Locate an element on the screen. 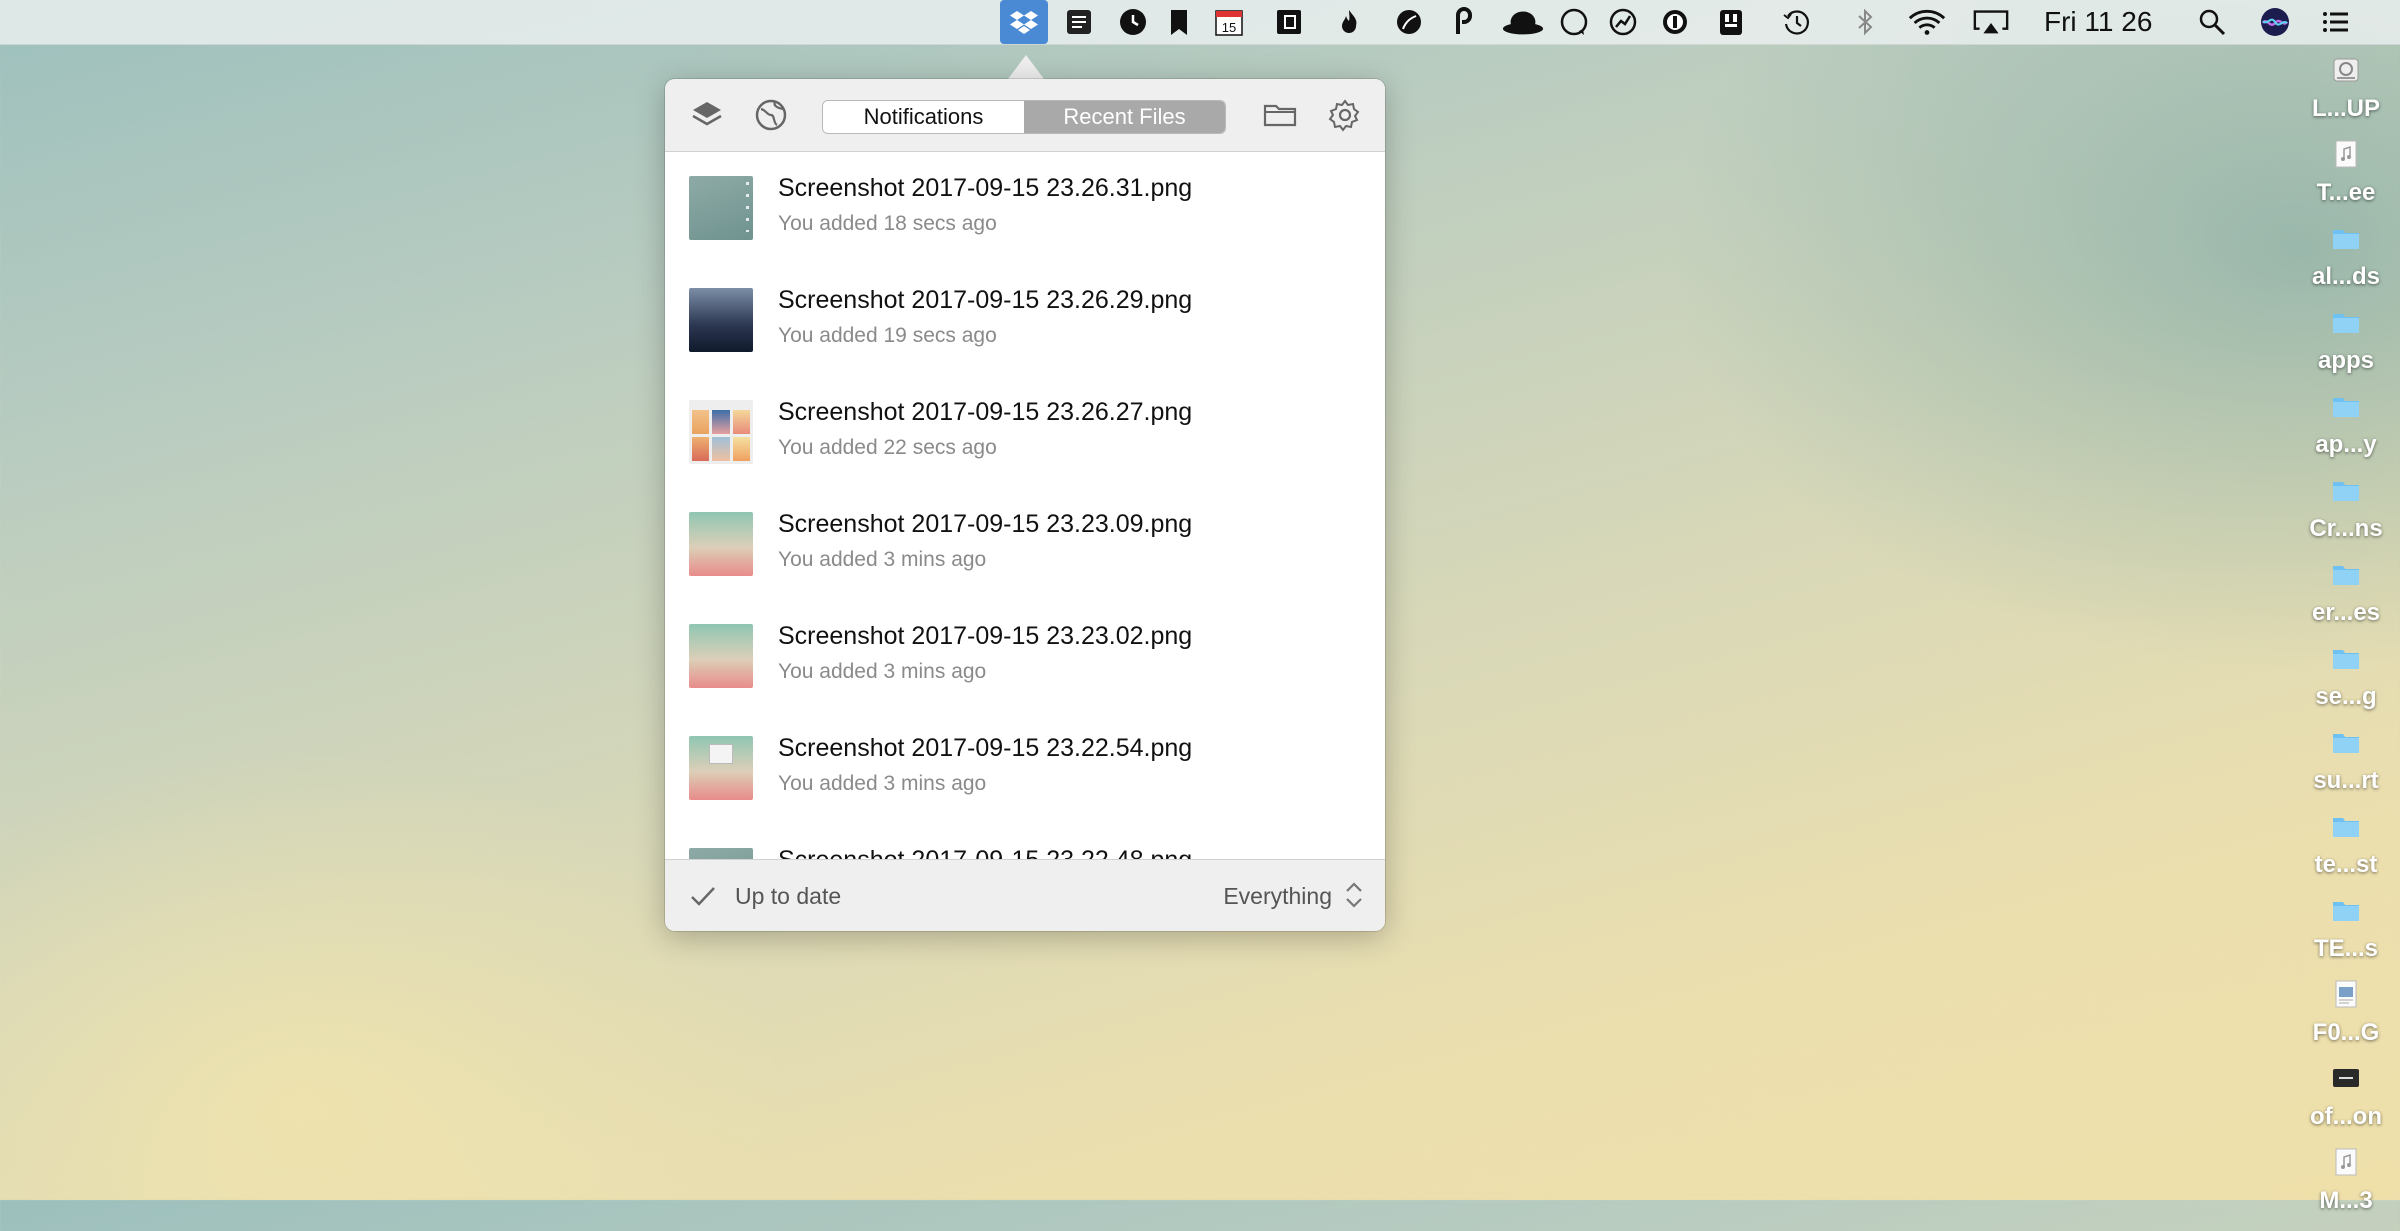  cup-icon is located at coordinates (1731, 22).